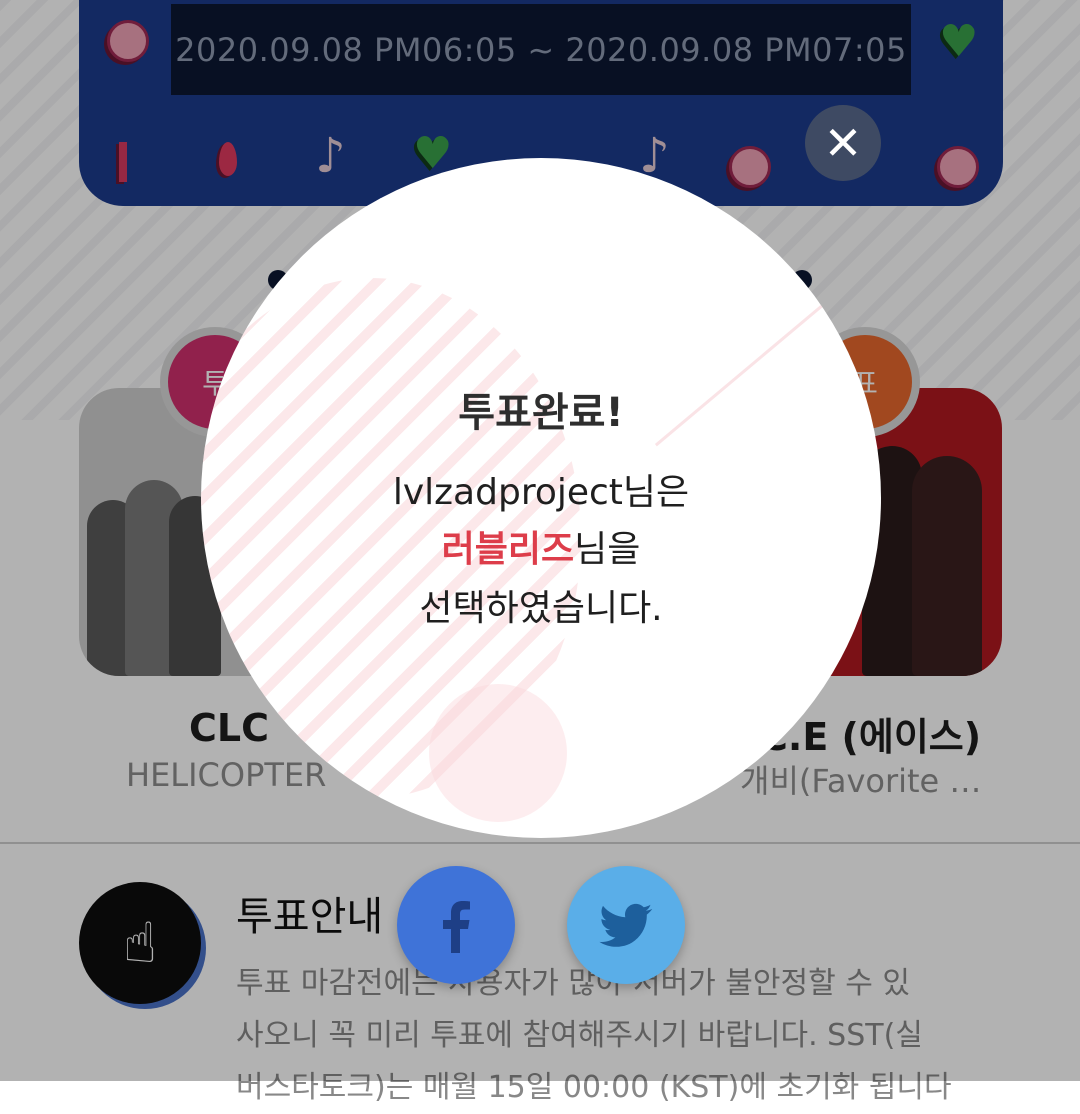  I want to click on facebook-icon, so click(456, 927).